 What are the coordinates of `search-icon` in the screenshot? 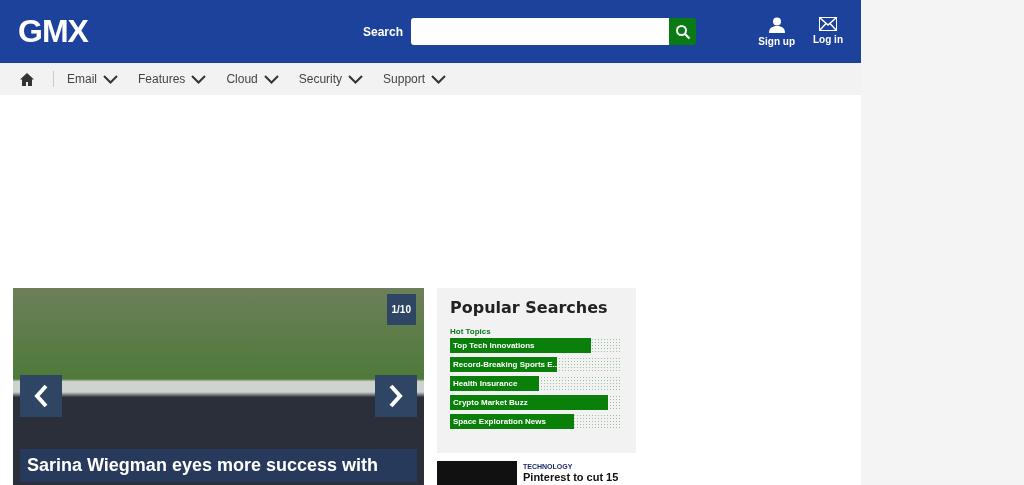 It's located at (682, 31).